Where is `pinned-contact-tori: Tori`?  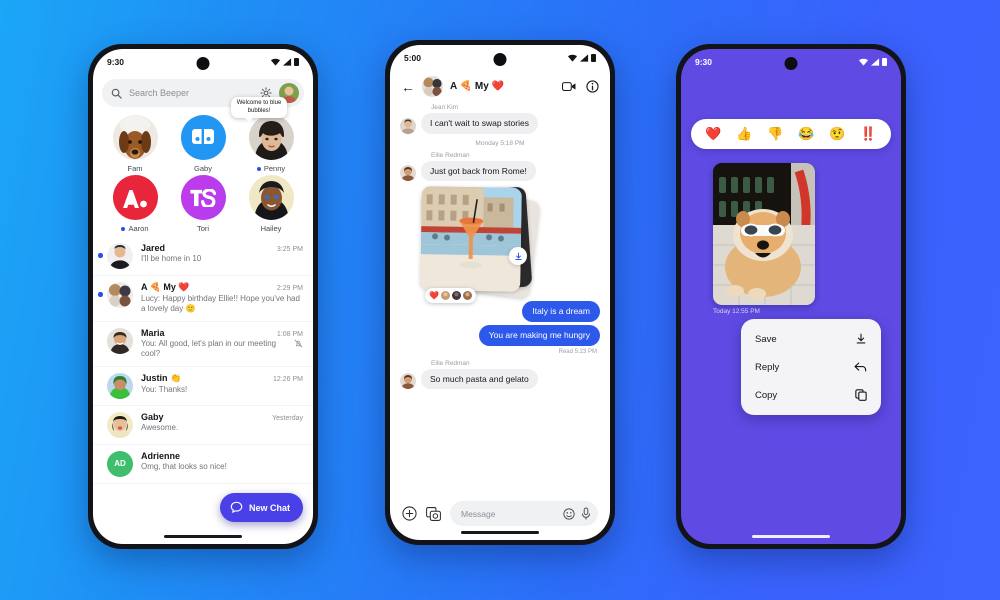 pinned-contact-tori: Tori is located at coordinates (203, 204).